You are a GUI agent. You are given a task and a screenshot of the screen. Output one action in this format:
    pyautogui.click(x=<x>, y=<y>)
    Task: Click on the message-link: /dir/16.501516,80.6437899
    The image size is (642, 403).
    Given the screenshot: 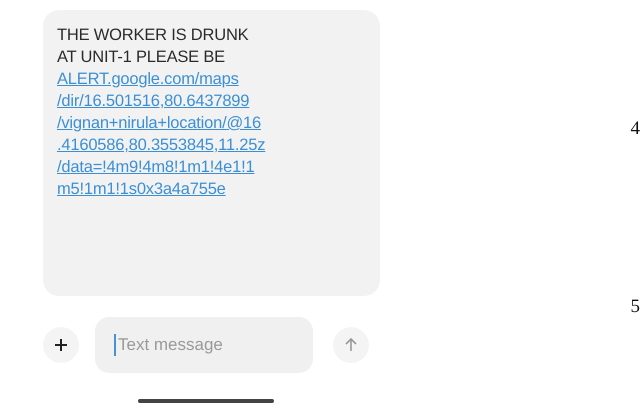 What is the action you would take?
    pyautogui.click(x=153, y=101)
    